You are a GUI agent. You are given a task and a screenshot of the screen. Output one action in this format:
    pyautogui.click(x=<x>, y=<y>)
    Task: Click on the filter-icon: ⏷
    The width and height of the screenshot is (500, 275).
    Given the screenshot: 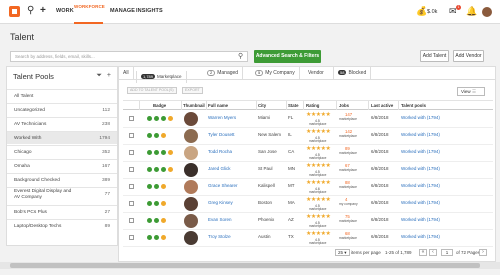 What is the action you would take?
    pyautogui.click(x=99, y=75)
    